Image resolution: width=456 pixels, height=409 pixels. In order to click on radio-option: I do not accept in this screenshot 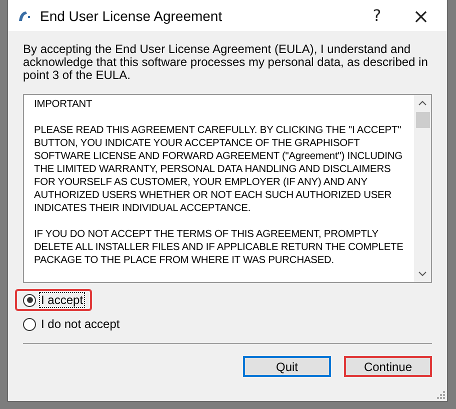, I will do `click(227, 324)`.